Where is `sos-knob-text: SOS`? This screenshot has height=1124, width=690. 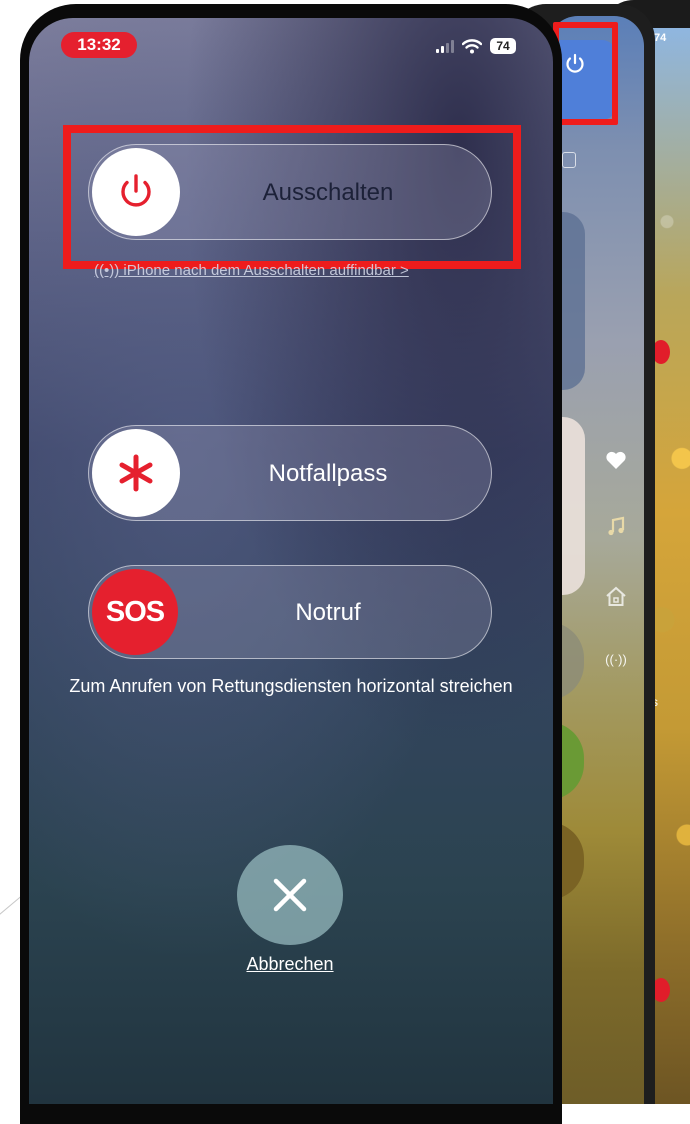 sos-knob-text: SOS is located at coordinates (135, 611).